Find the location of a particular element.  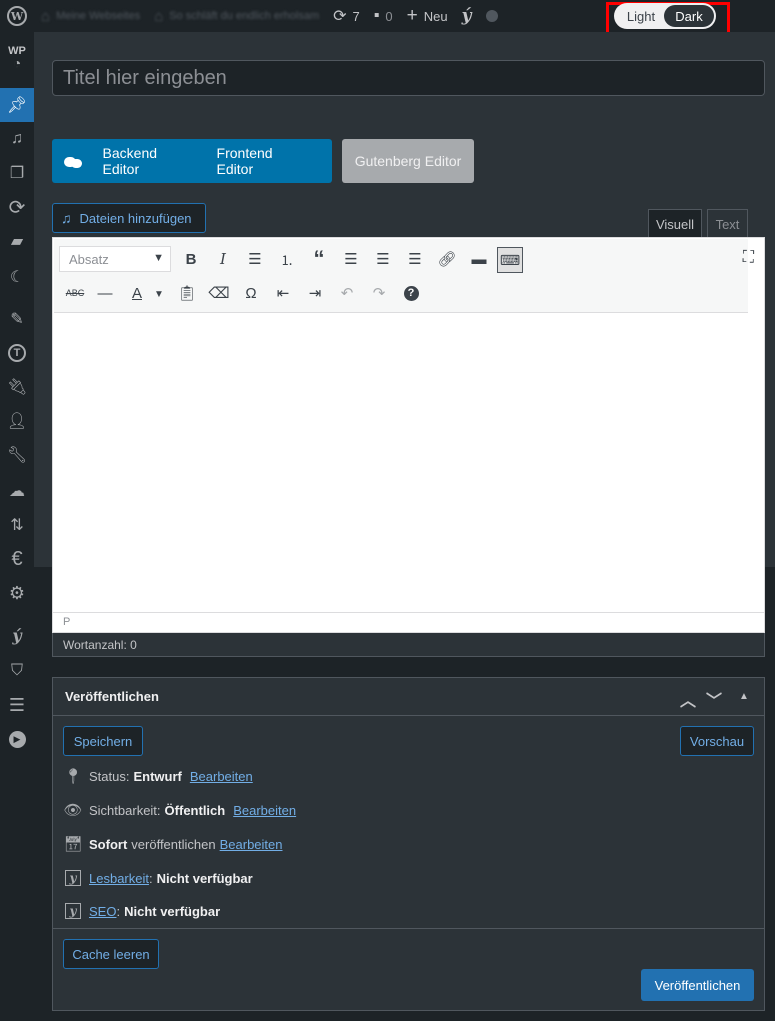

help-button: ? is located at coordinates (411, 293).